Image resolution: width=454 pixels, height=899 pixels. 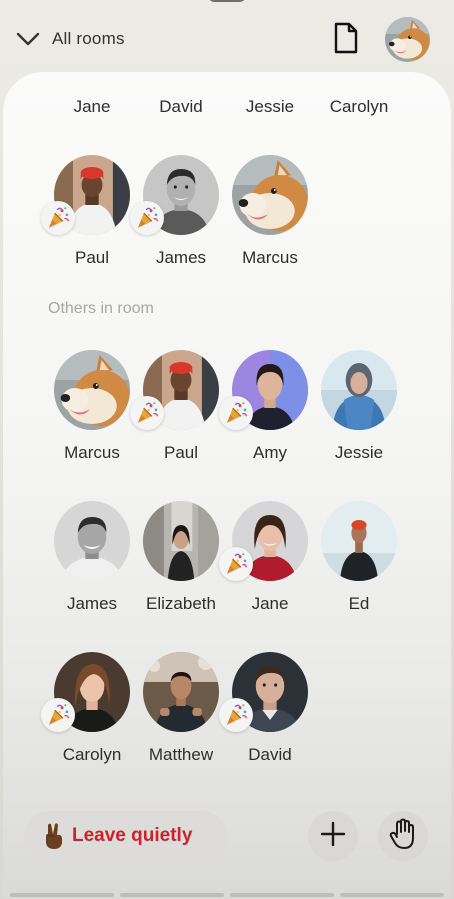 I want to click on all-rooms-dropdown: All rooms, so click(x=69, y=39).